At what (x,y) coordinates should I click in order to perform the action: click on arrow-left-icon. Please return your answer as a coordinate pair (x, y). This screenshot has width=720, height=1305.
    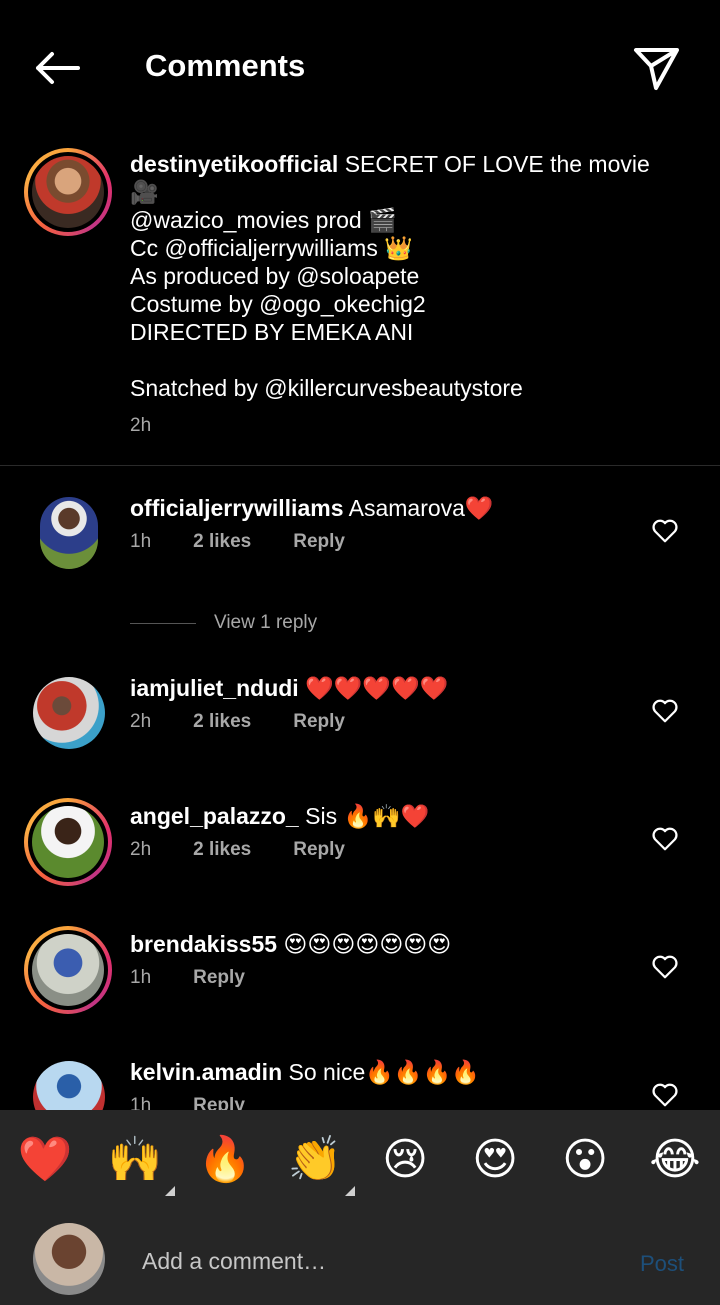
    Looking at the image, I should click on (58, 68).